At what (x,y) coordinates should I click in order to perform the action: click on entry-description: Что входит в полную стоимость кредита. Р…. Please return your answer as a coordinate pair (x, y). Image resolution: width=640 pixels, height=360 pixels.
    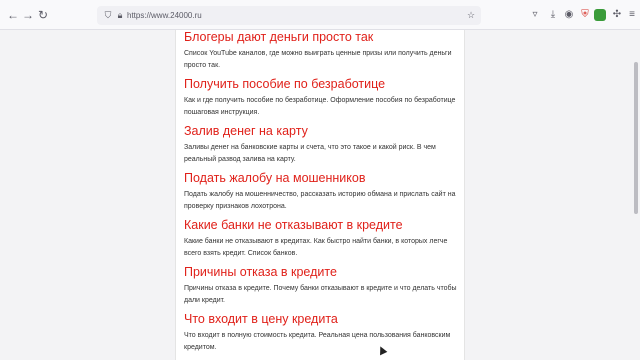
    Looking at the image, I should click on (317, 341).